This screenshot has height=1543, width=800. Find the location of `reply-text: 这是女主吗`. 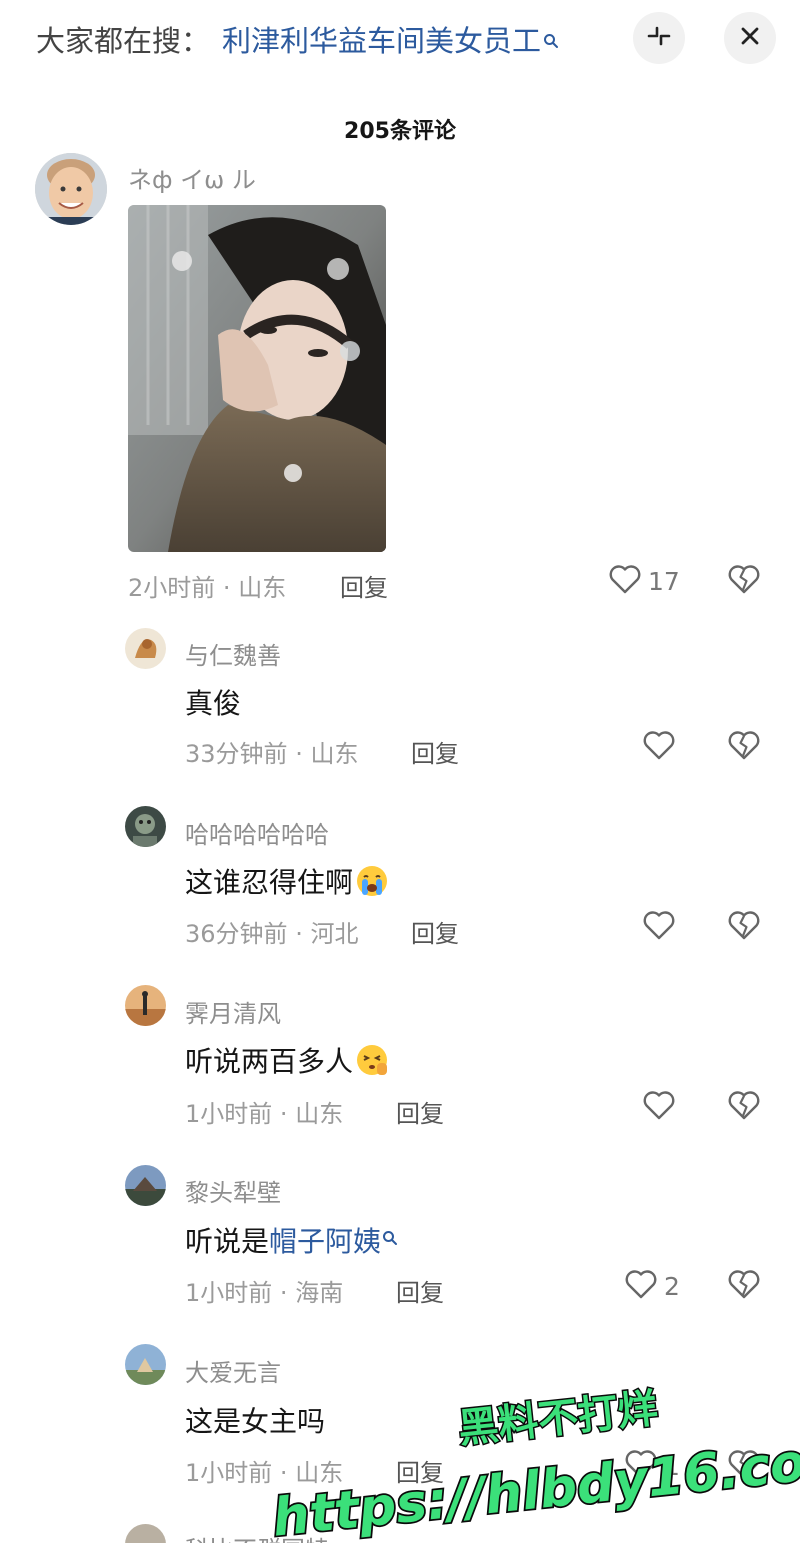

reply-text: 这是女主吗 is located at coordinates (255, 1421).